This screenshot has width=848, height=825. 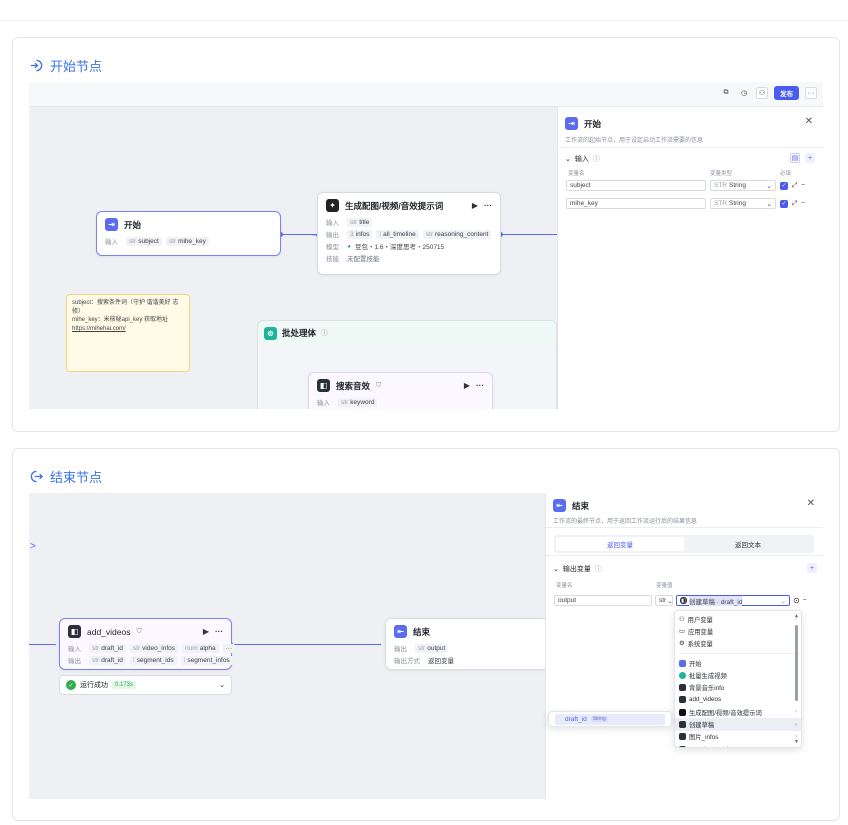 What do you see at coordinates (111, 224) in the screenshot?
I see `start-node-icon: ⇥` at bounding box center [111, 224].